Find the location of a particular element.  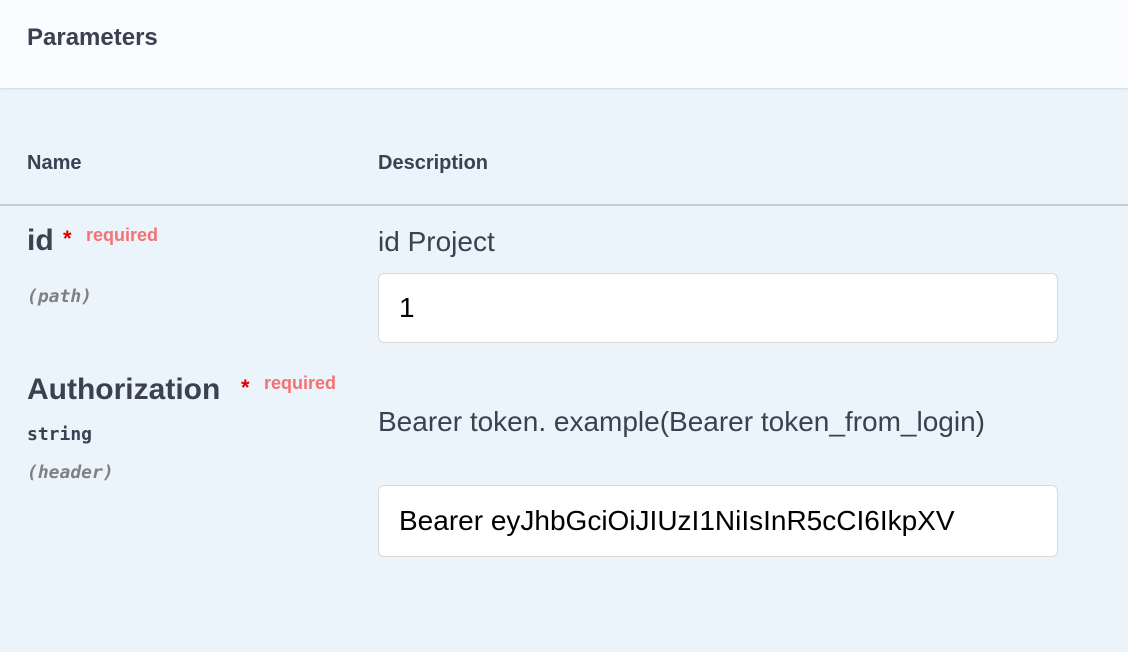

param-description: id Project is located at coordinates (436, 241).